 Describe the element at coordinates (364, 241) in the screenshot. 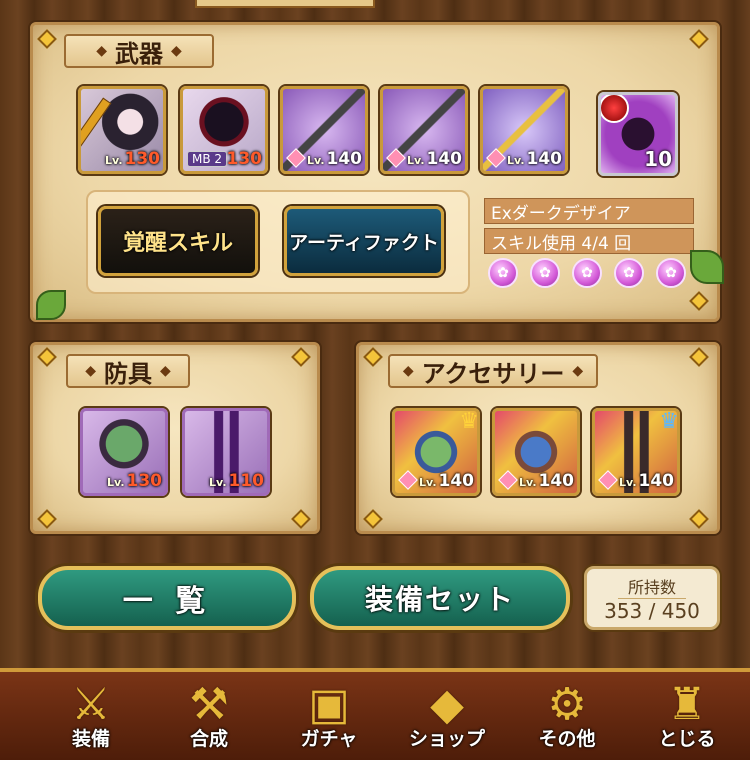

I see `artifact-button: アーティファクト` at that location.